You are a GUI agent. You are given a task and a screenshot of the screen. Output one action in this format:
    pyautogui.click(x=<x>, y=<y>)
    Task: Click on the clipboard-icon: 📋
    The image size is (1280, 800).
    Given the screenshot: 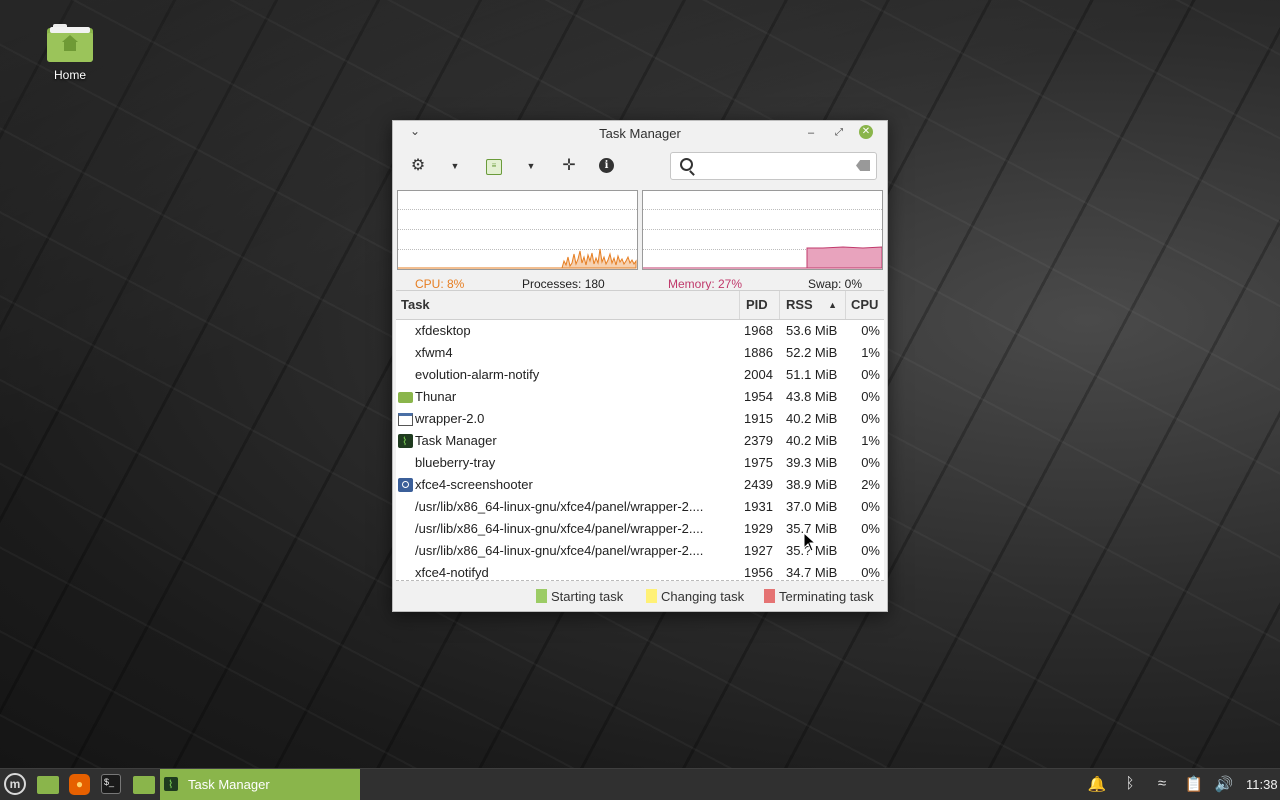 What is the action you would take?
    pyautogui.click(x=1194, y=784)
    